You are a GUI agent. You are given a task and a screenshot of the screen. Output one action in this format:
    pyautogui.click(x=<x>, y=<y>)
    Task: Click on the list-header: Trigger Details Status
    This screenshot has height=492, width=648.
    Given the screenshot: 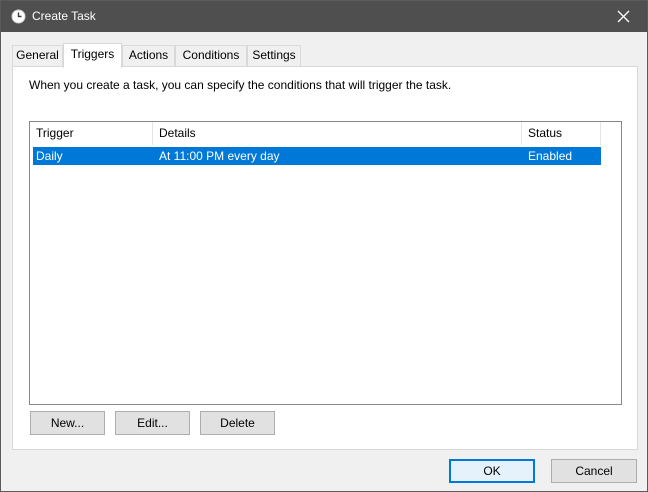 What is the action you would take?
    pyautogui.click(x=315, y=133)
    